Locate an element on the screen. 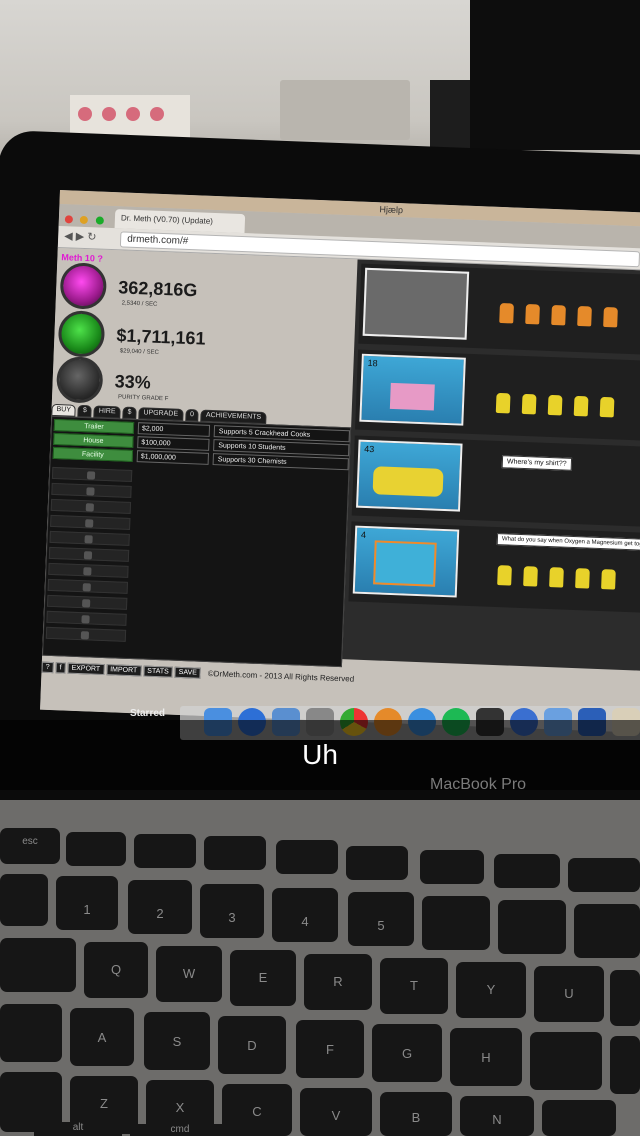  meth-orb-button is located at coordinates (83, 286).